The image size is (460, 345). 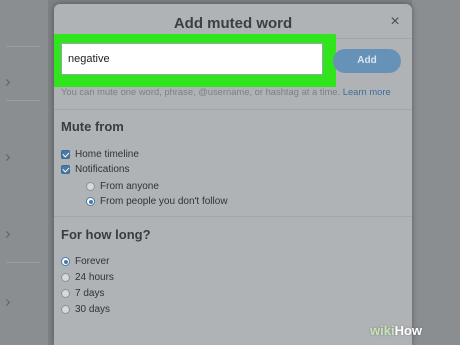 I want to click on dialog-title: Add muted word, so click(x=233, y=23).